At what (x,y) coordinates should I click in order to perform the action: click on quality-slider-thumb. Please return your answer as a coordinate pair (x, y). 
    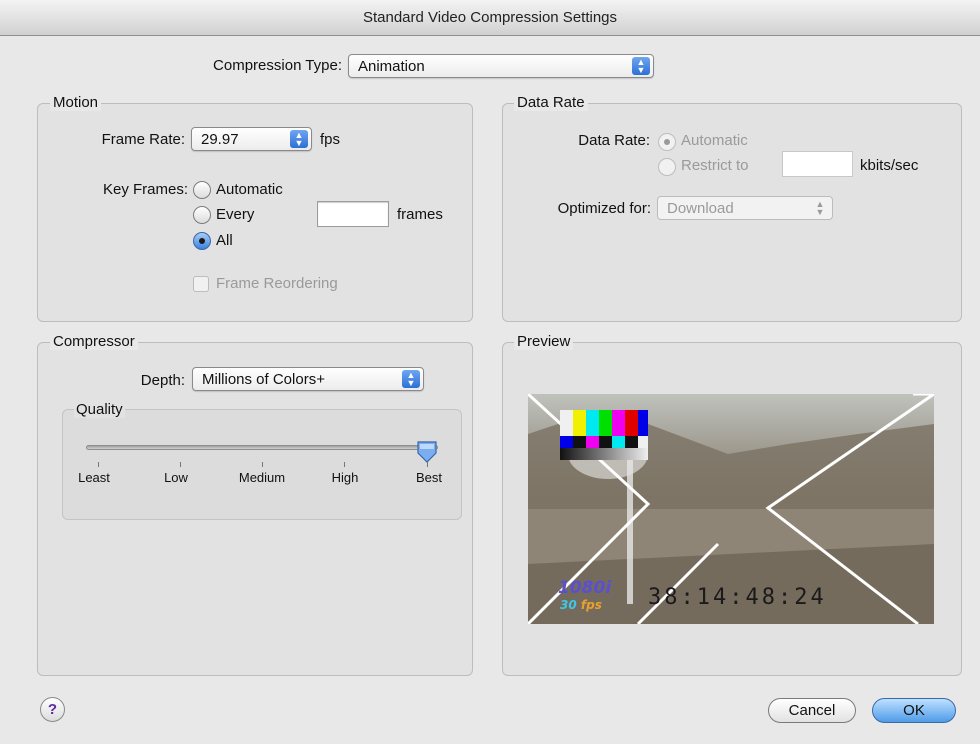
    Looking at the image, I should click on (427, 452).